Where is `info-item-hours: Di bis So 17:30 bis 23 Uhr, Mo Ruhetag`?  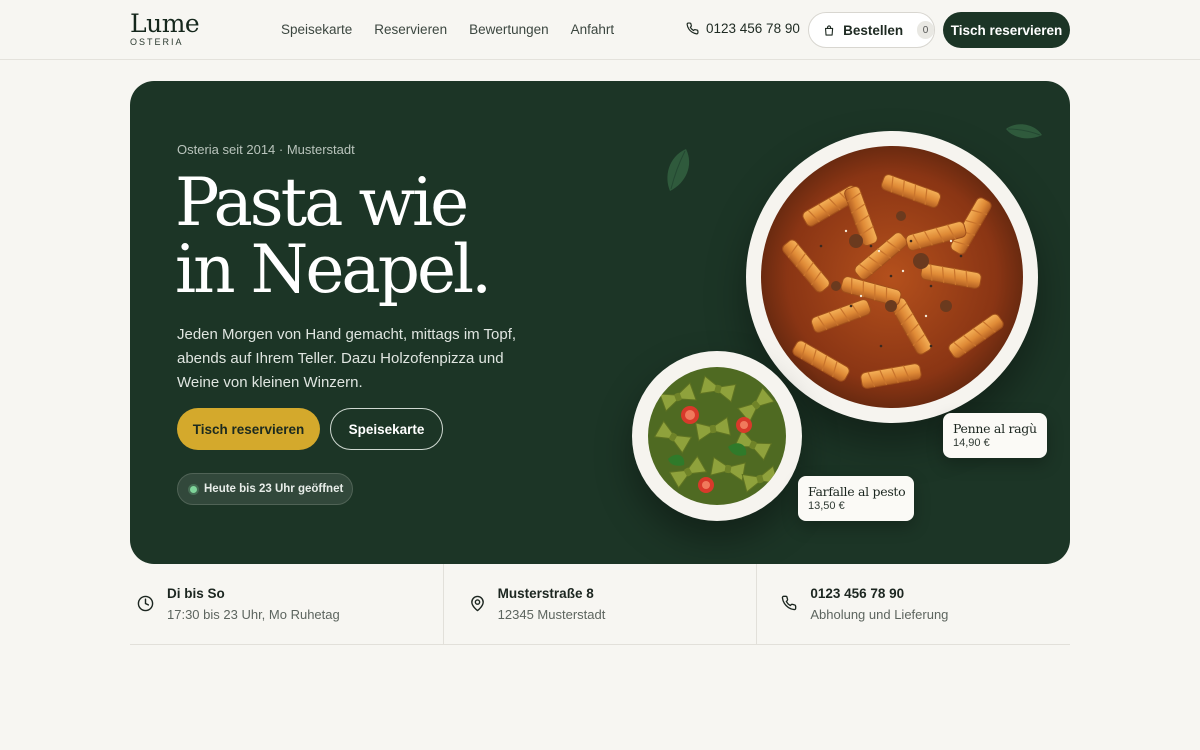 info-item-hours: Di bis So 17:30 bis 23 Uhr, Mo Ruhetag is located at coordinates (286, 604).